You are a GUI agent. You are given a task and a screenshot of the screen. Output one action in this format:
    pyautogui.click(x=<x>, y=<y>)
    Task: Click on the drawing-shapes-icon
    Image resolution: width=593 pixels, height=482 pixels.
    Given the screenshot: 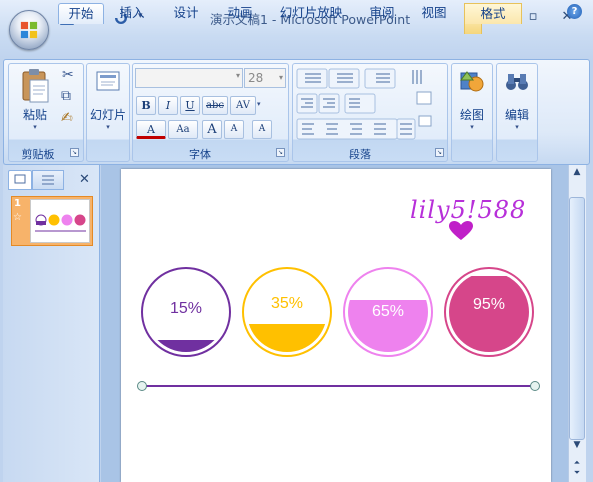 What is the action you would take?
    pyautogui.click(x=472, y=82)
    